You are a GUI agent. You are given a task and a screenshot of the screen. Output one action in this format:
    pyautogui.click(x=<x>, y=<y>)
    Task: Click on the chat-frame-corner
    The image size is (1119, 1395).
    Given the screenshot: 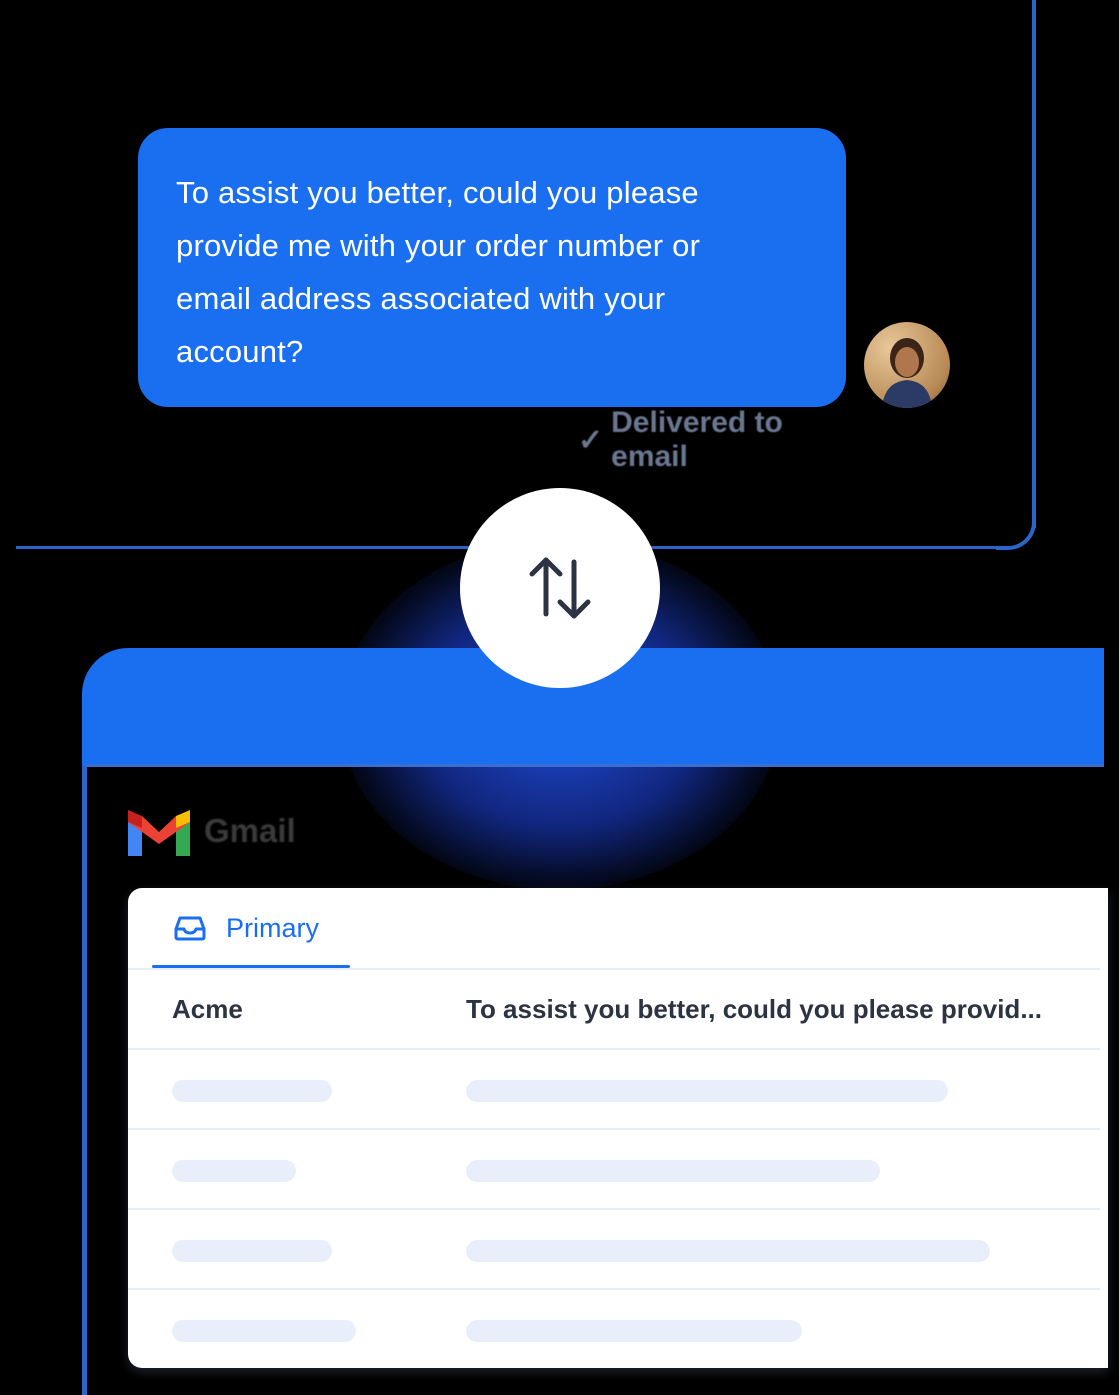 What is the action you would take?
    pyautogui.click(x=1016, y=530)
    